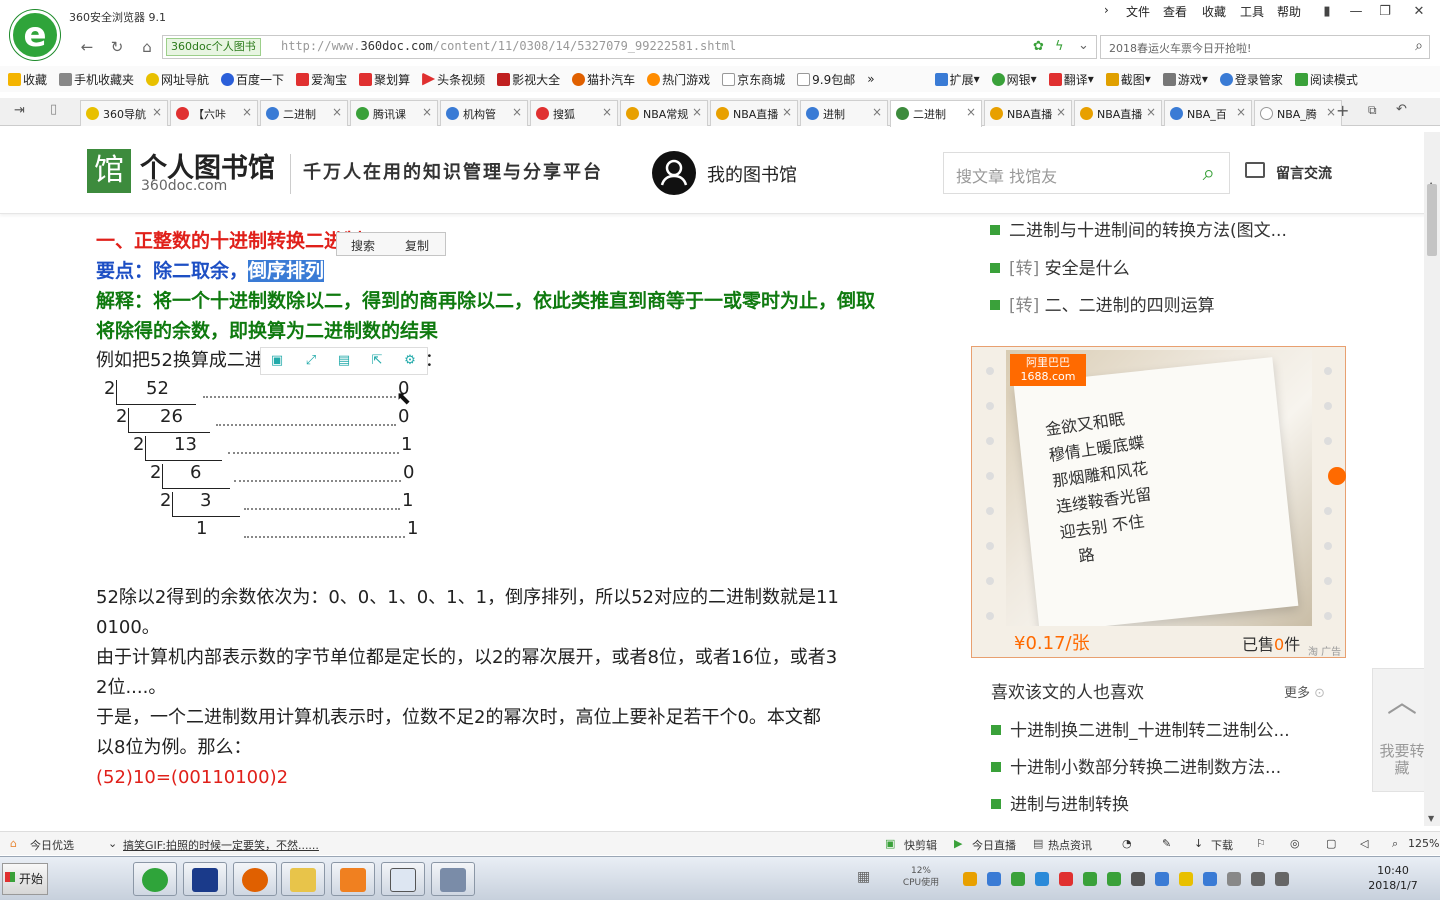 The height and width of the screenshot is (900, 1440). What do you see at coordinates (394, 113) in the screenshot?
I see `tab-3: 腾讯课 ×` at bounding box center [394, 113].